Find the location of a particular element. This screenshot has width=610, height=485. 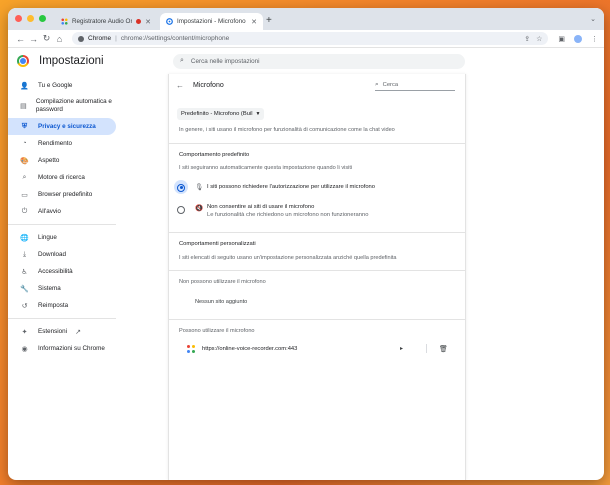

browser-icon: ▭ is located at coordinates (24, 195).